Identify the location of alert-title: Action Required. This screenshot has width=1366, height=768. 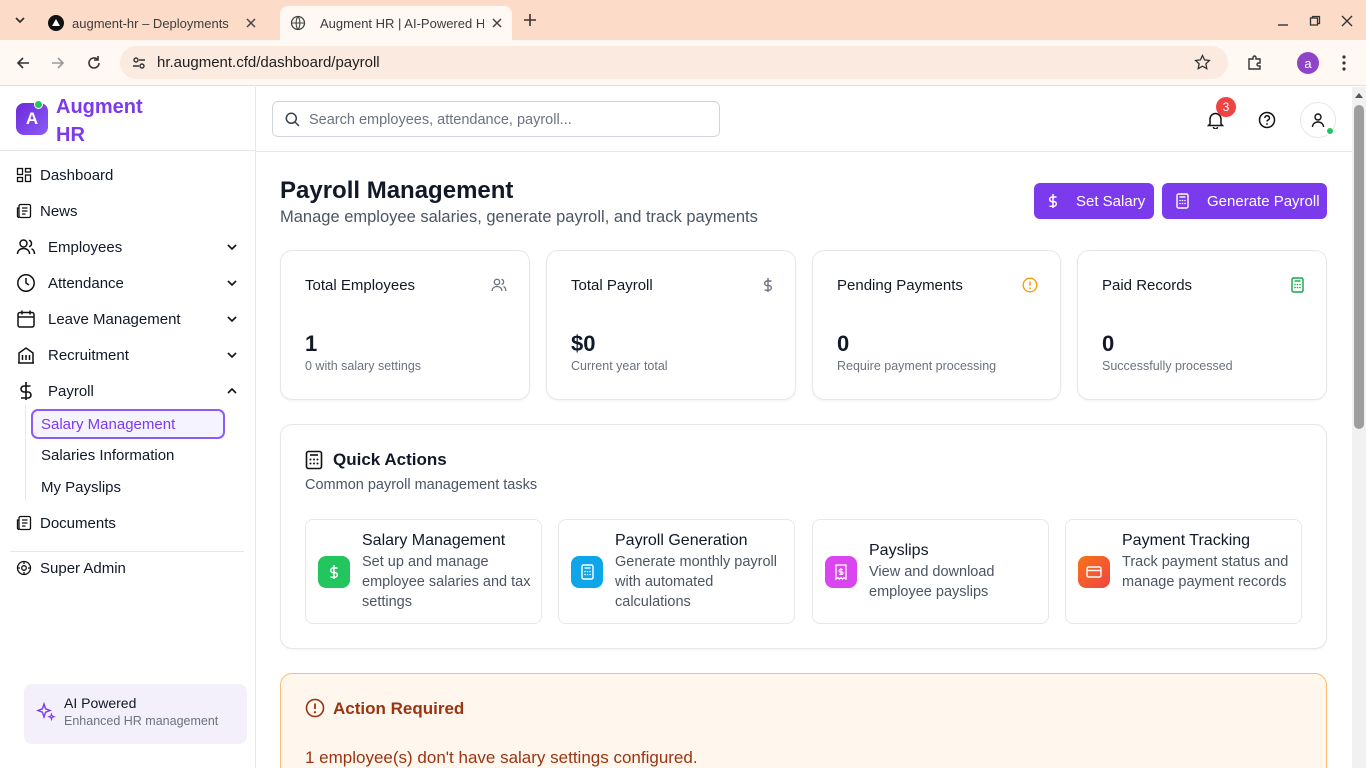
(399, 708).